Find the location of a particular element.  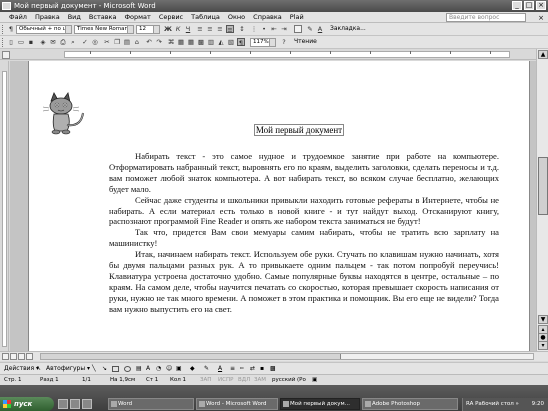

font-size-combo: 12 is located at coordinates (148, 29).